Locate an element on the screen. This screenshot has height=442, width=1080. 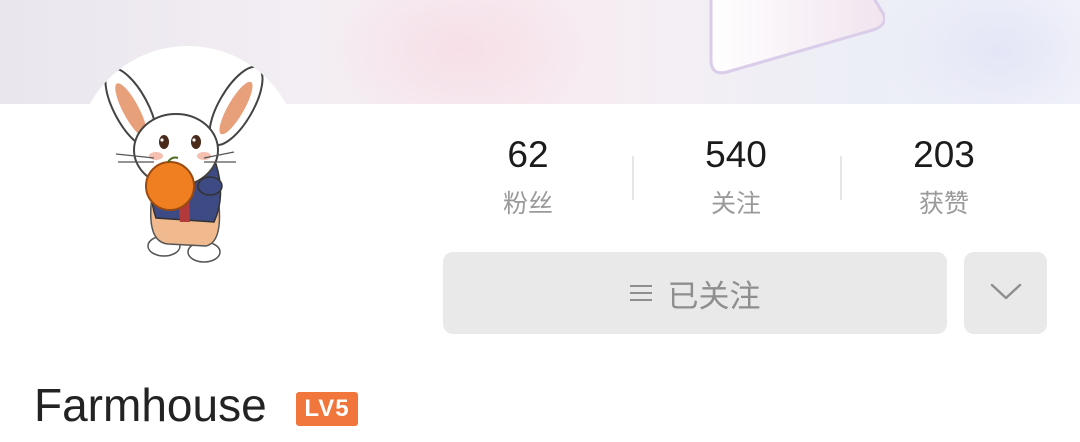
stat-value: 62 is located at coordinates (528, 154).